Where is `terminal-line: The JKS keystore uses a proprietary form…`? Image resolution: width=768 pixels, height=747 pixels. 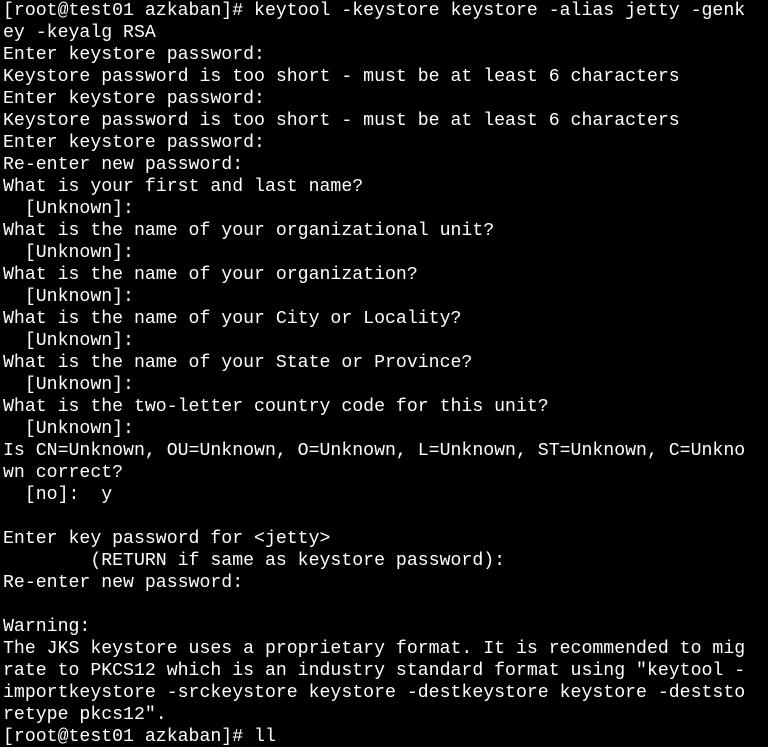
terminal-line: The JKS keystore uses a proprietary form… is located at coordinates (374, 649).